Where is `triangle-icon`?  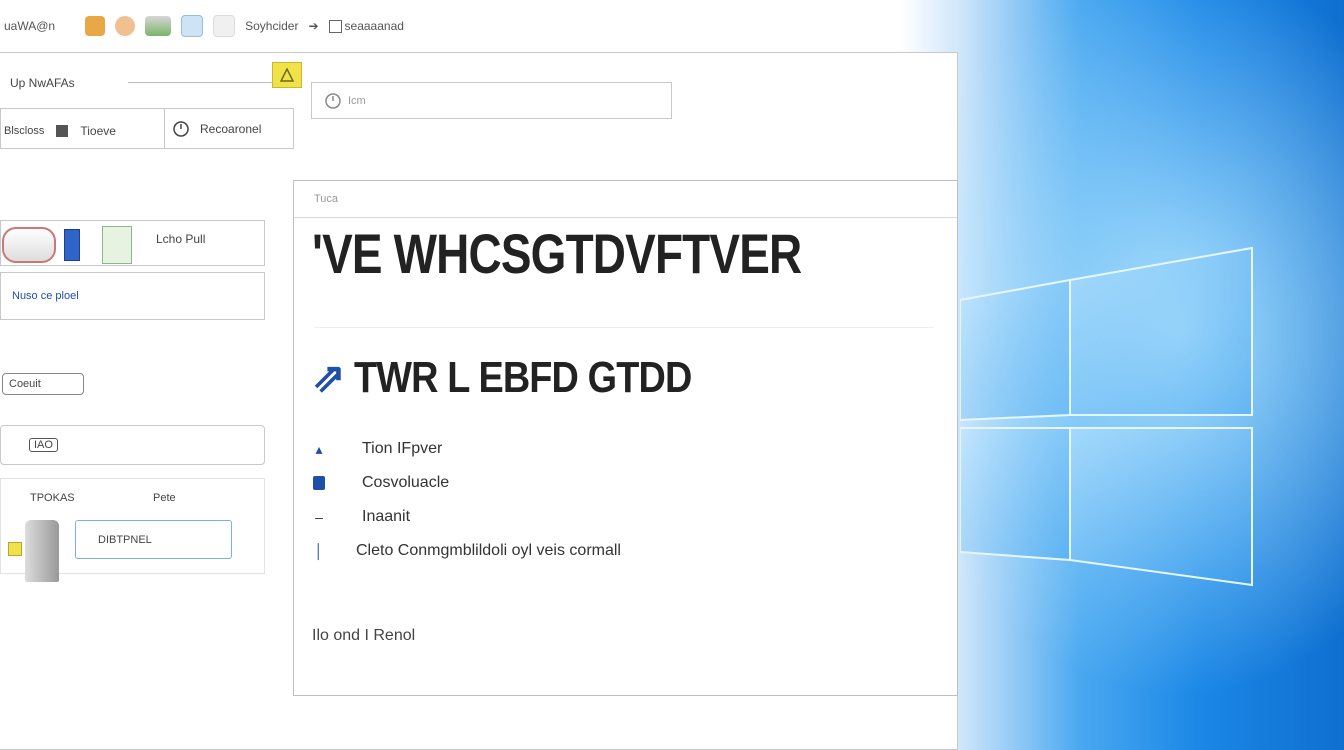 triangle-icon is located at coordinates (287, 75).